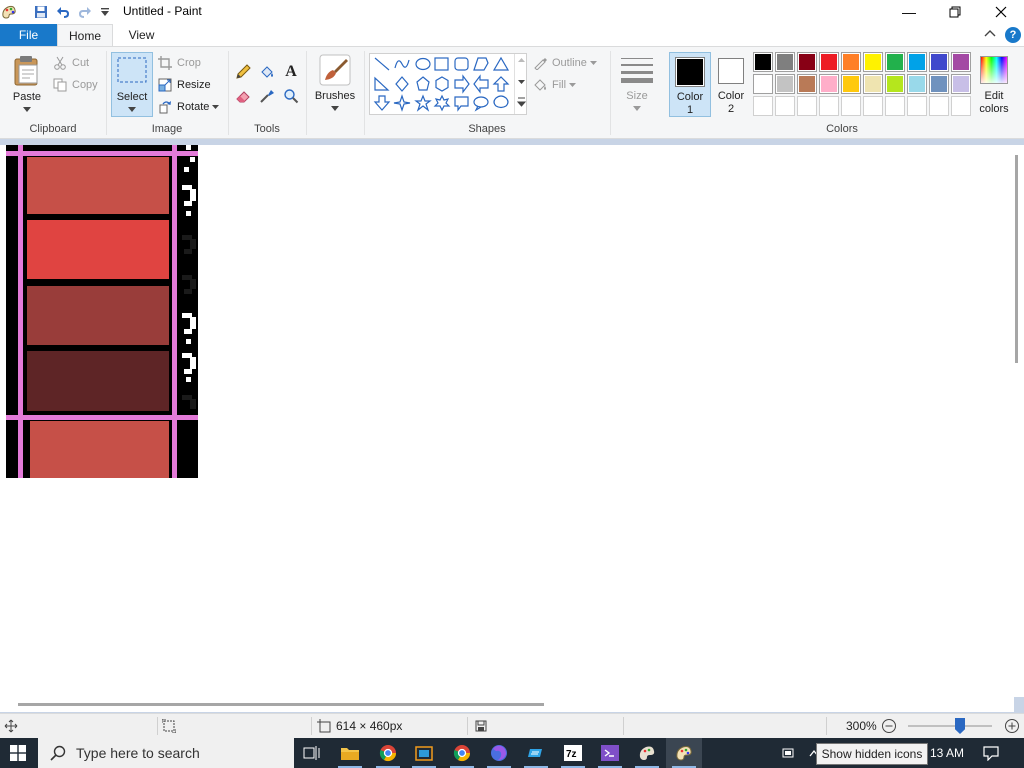 The width and height of the screenshot is (1024, 768). I want to click on redo-icon, so click(85, 12).